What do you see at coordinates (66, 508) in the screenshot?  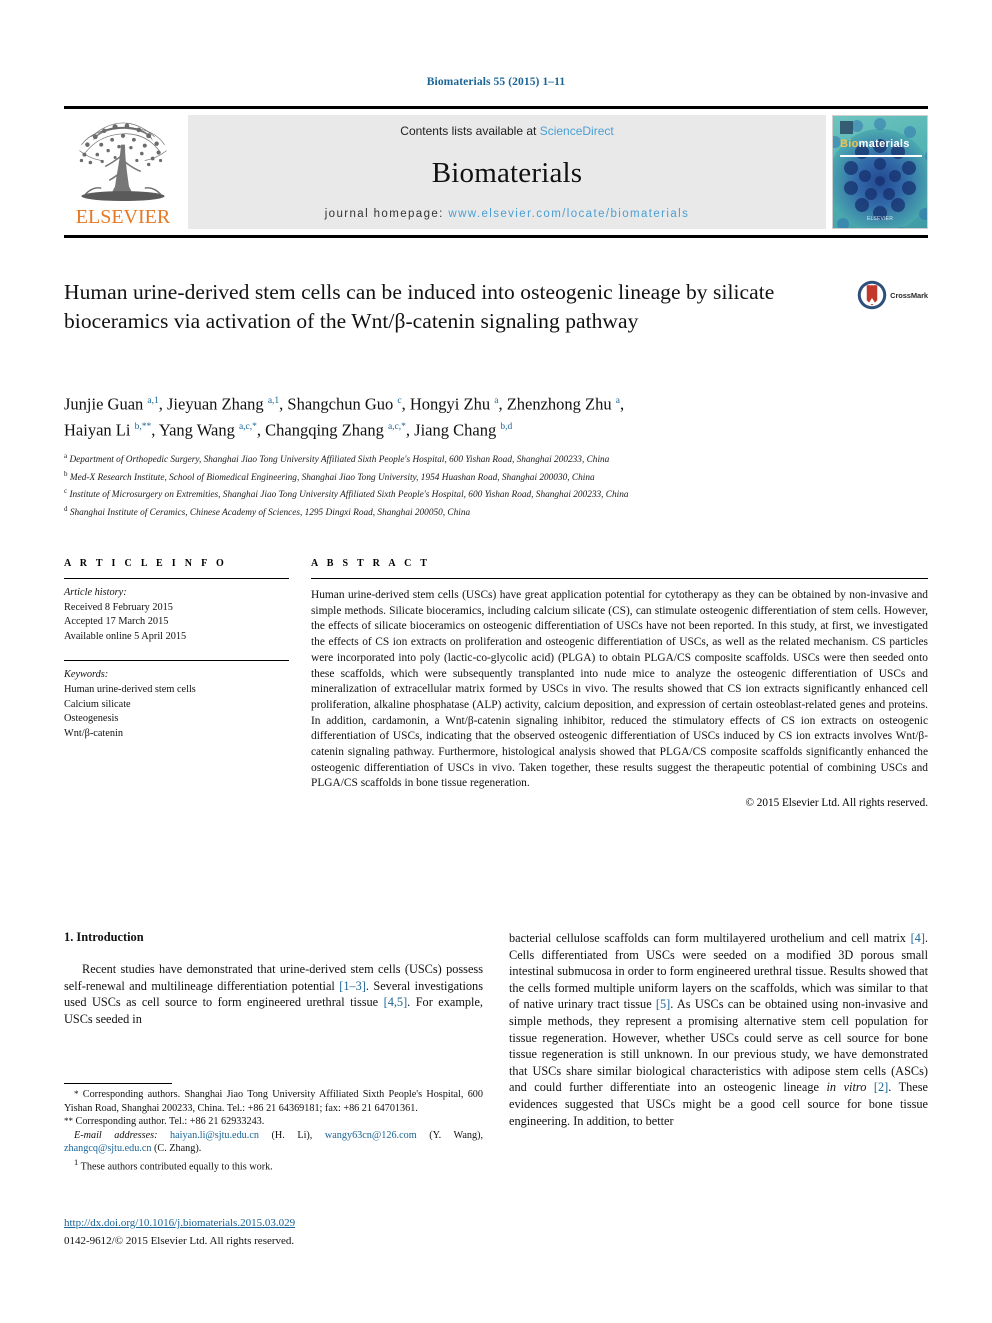 I see `affiliation-mark-d: d` at bounding box center [66, 508].